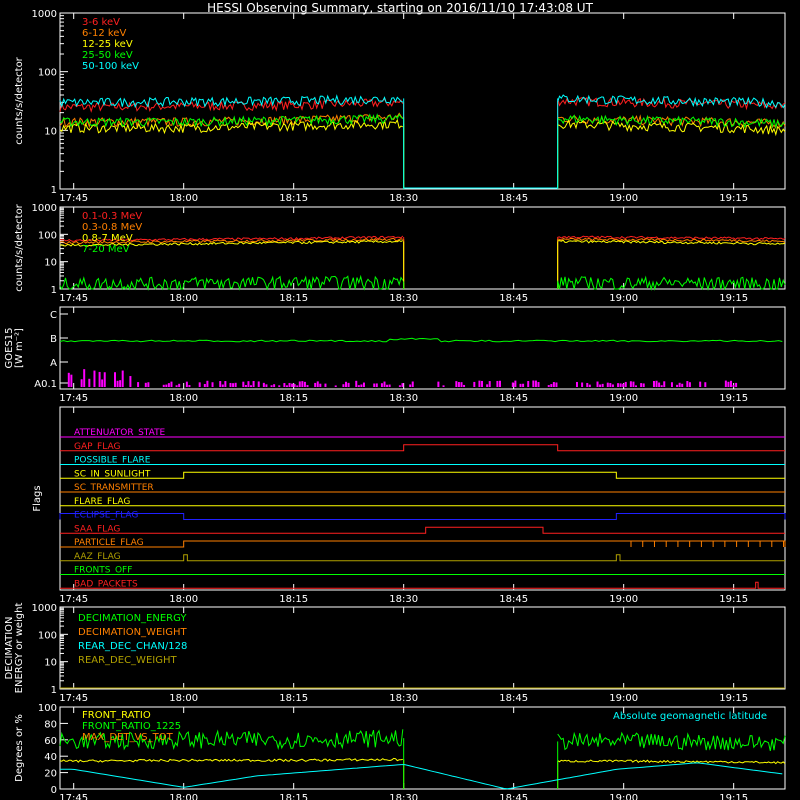  What do you see at coordinates (131, 726) in the screenshot?
I see `legend-entry: FRONT_RATIO_1225` at bounding box center [131, 726].